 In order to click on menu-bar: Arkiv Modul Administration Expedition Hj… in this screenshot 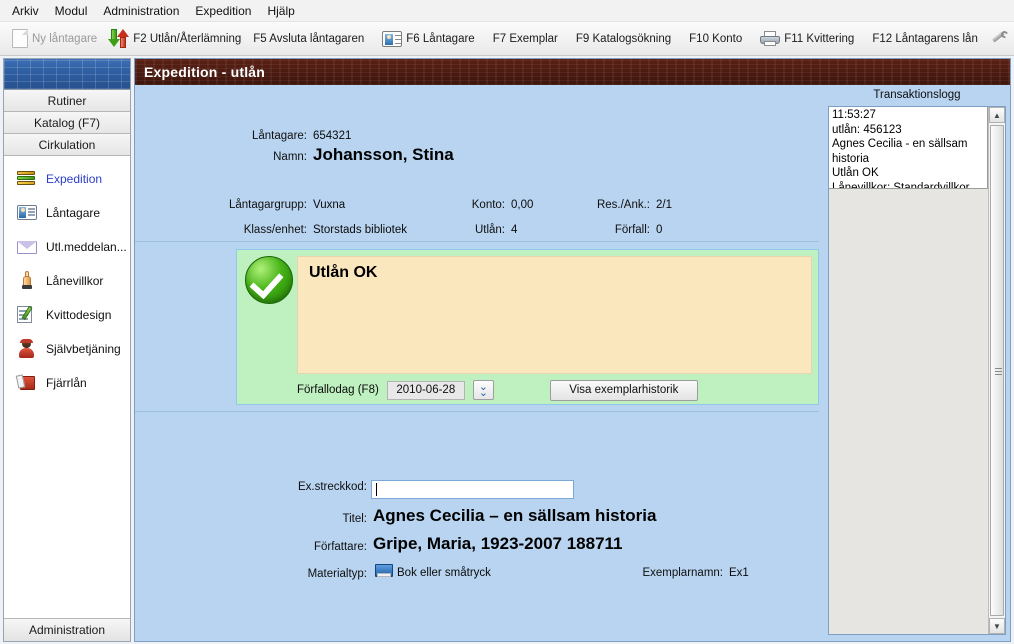, I will do `click(507, 11)`.